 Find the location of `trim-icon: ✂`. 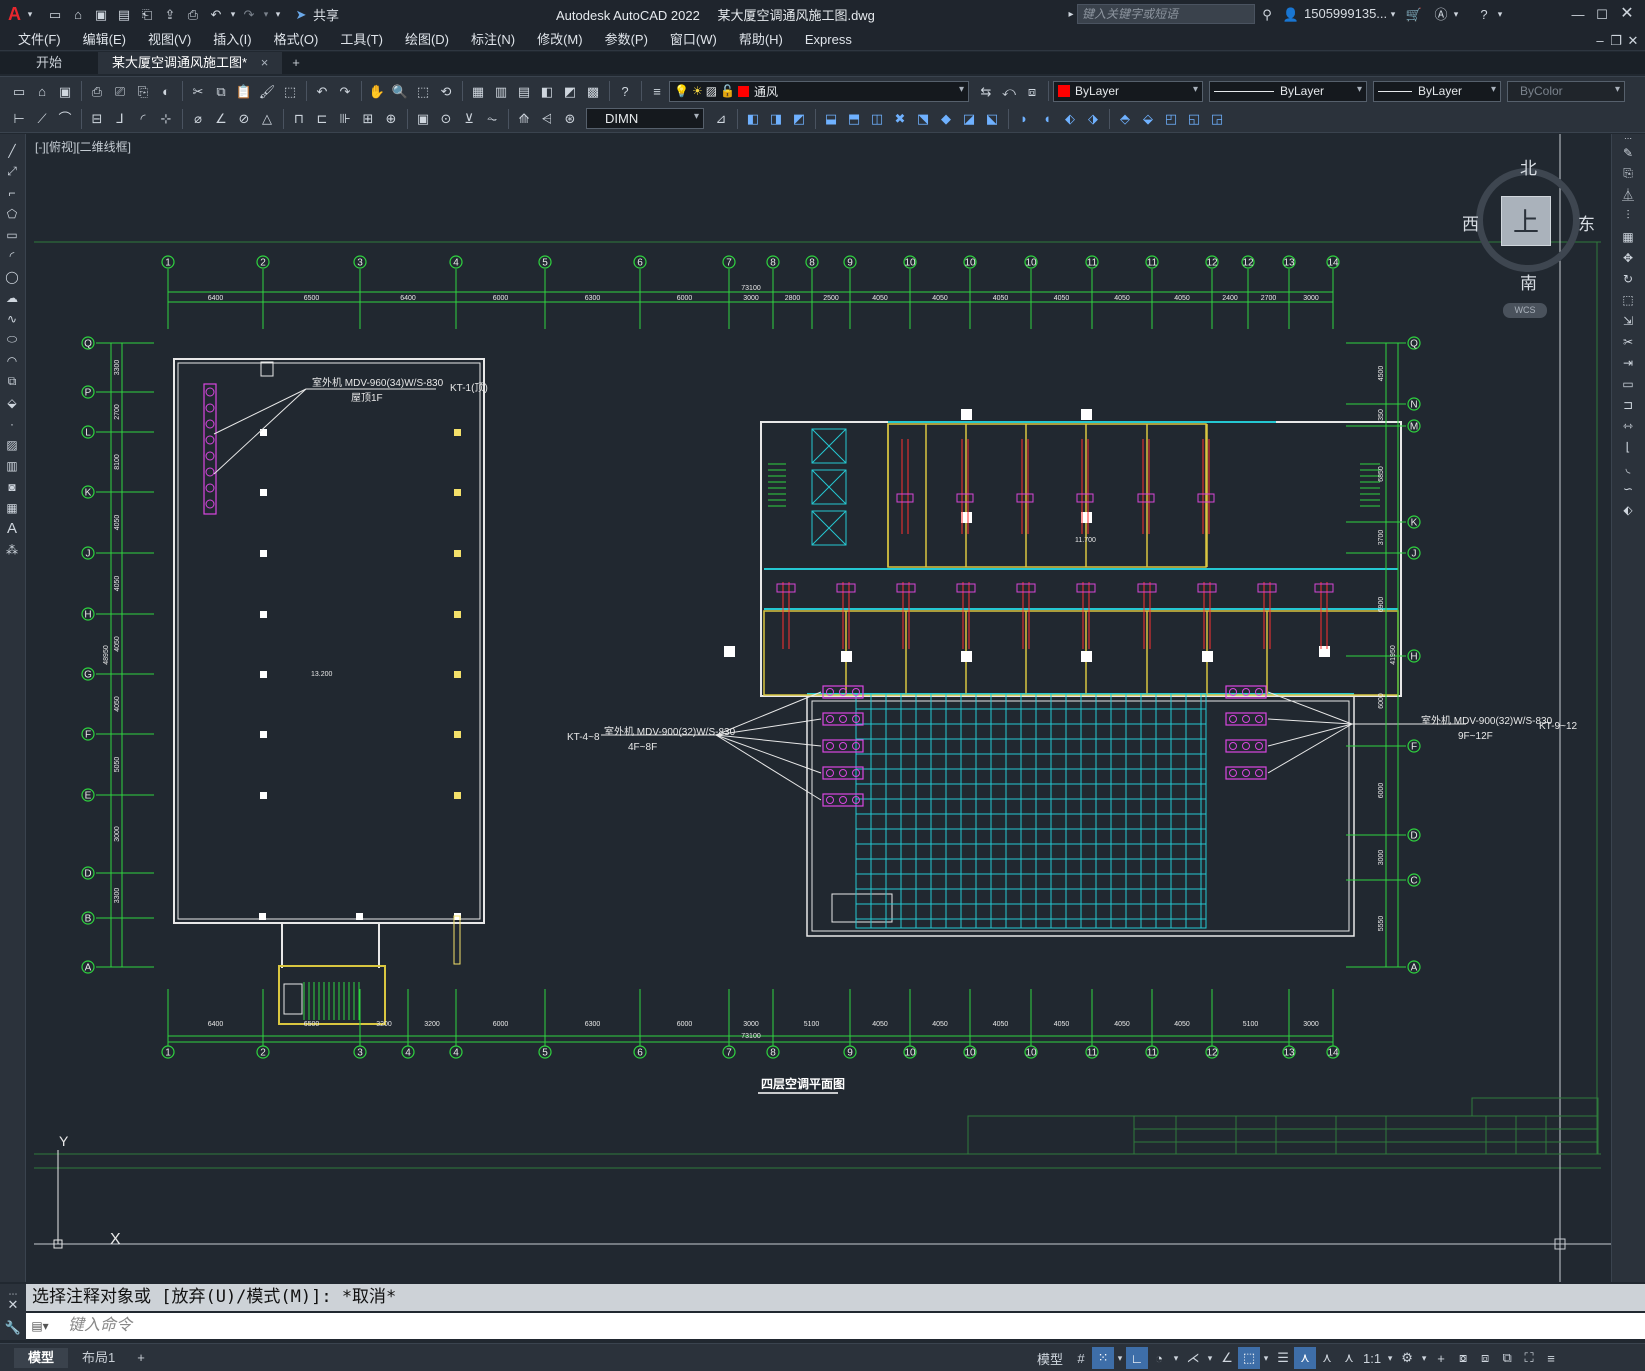

trim-icon: ✂ is located at coordinates (1628, 341).